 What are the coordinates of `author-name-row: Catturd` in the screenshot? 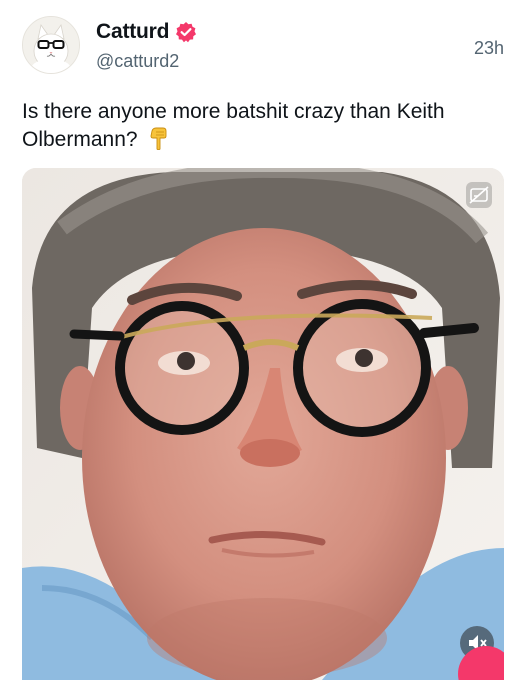 It's located at (146, 32).